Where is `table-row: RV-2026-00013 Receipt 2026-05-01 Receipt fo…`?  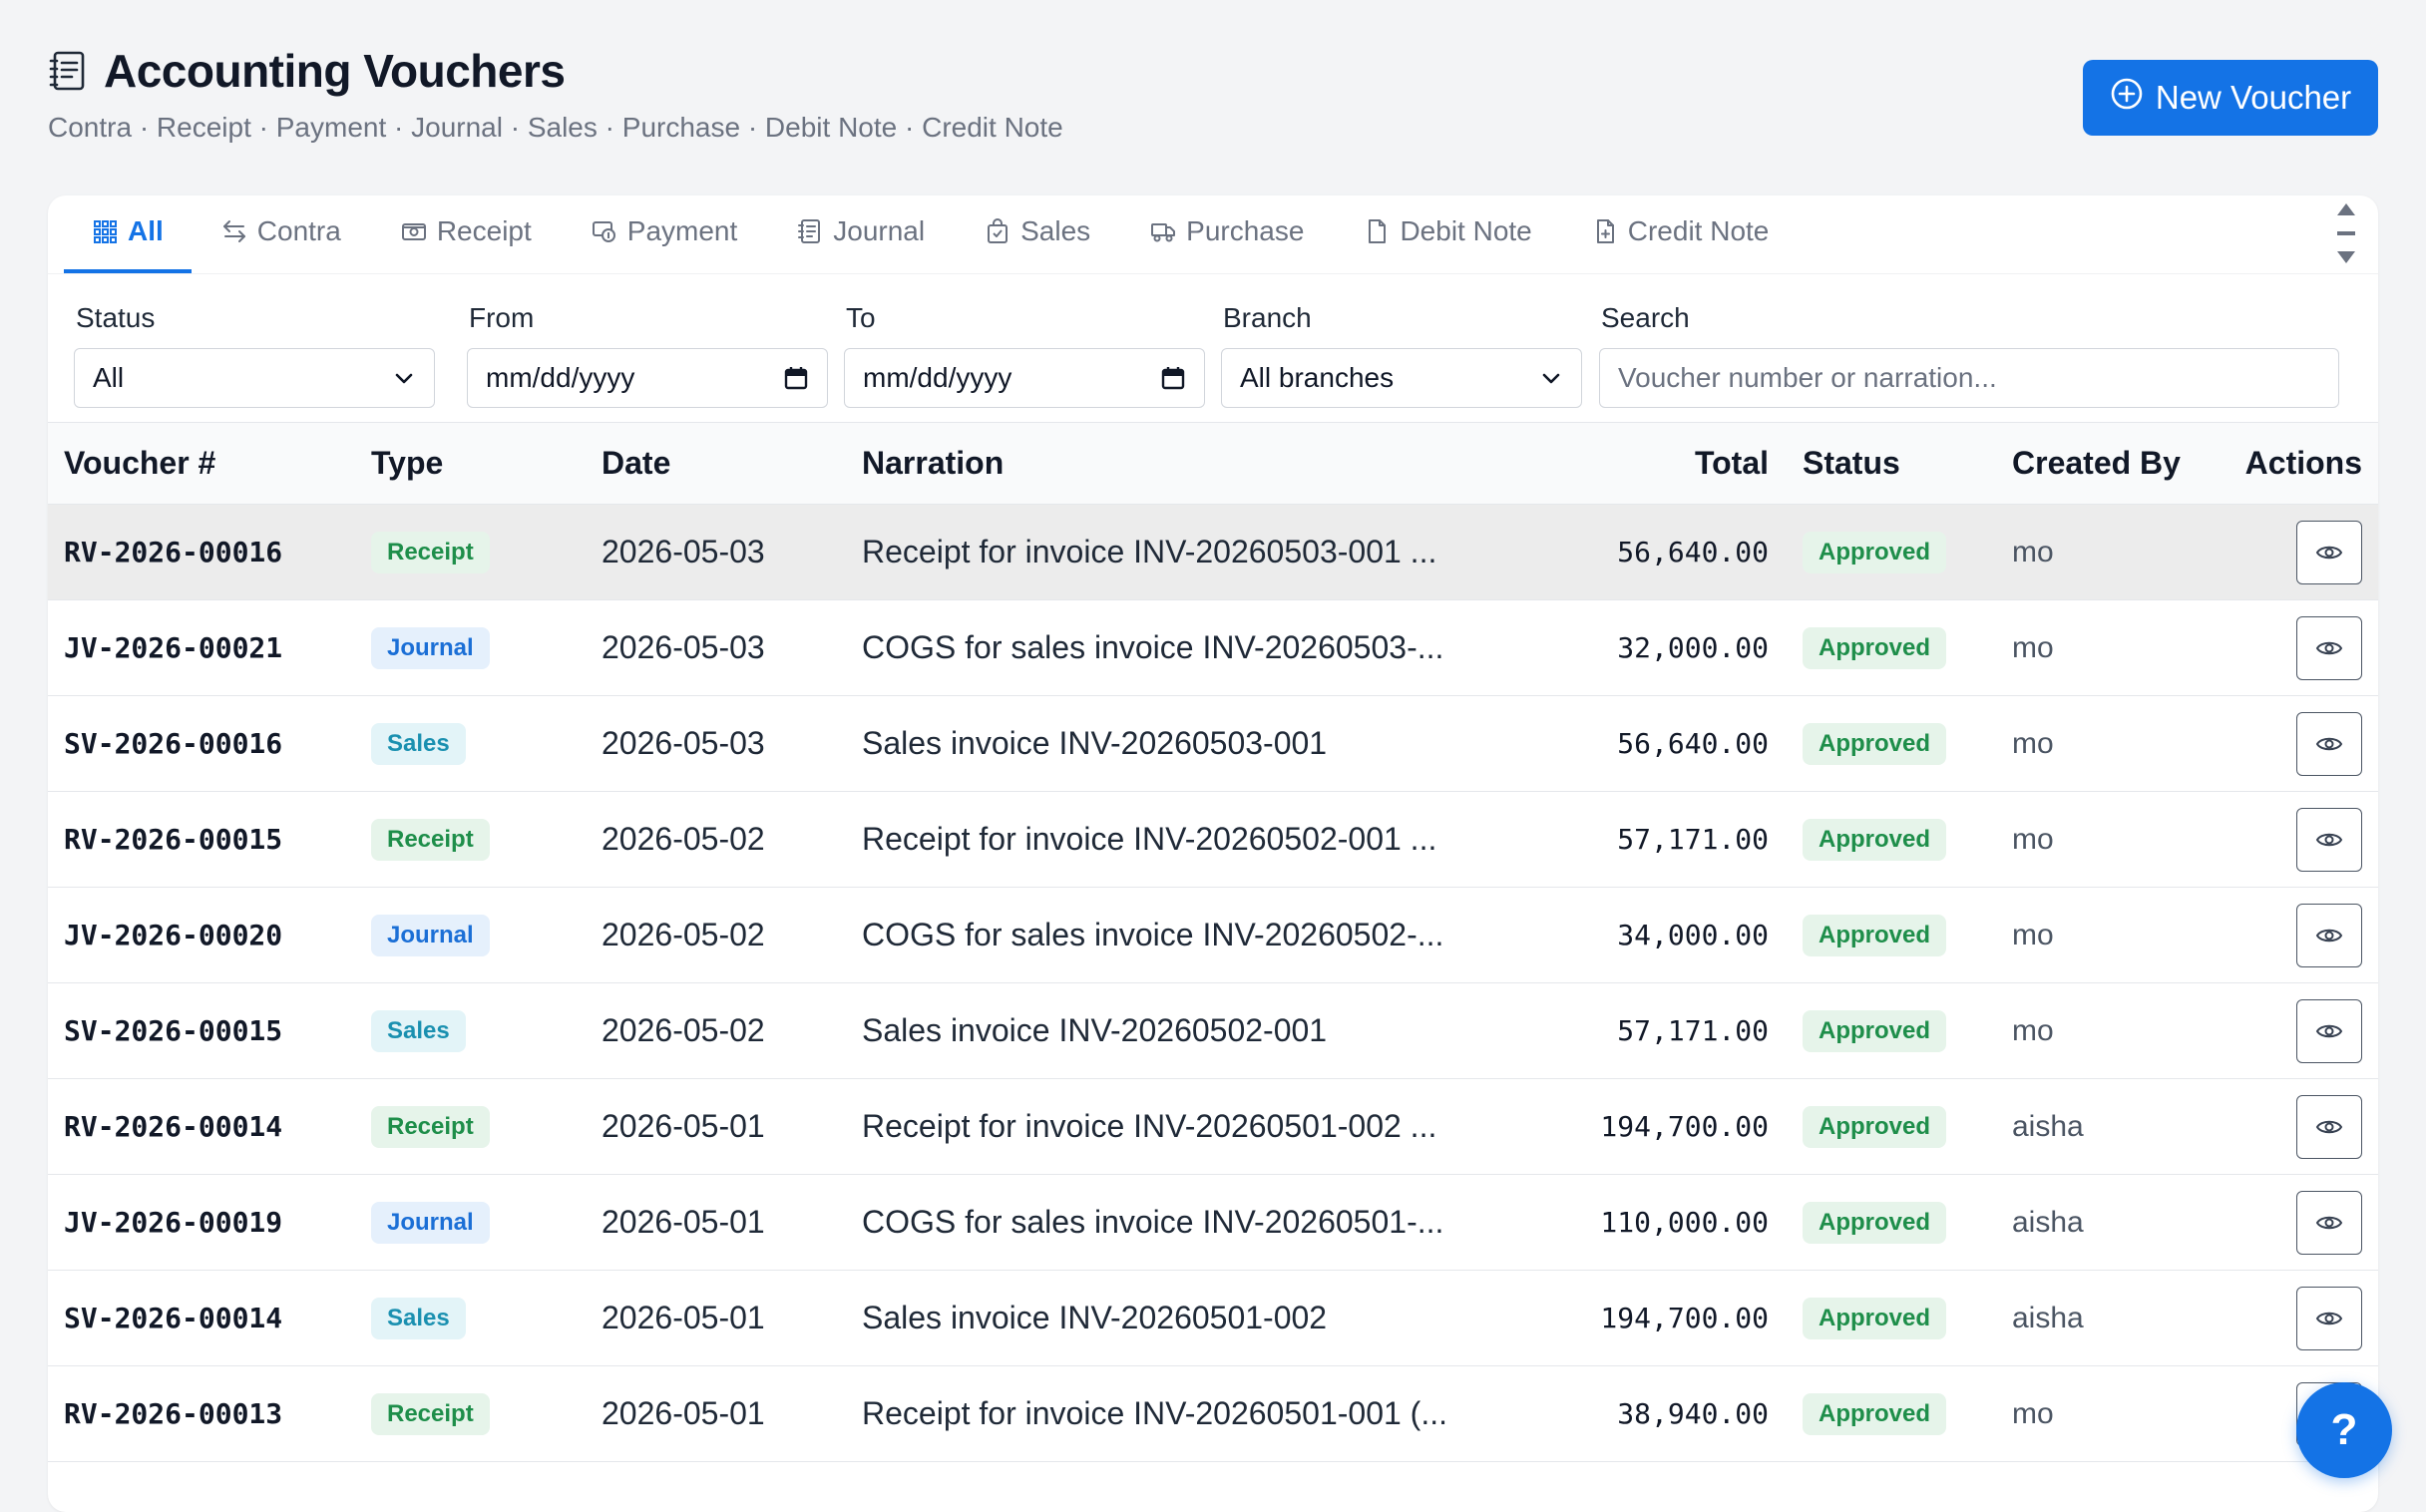
table-row: RV-2026-00013 Receipt 2026-05-01 Receipt fo… is located at coordinates (1213, 1414).